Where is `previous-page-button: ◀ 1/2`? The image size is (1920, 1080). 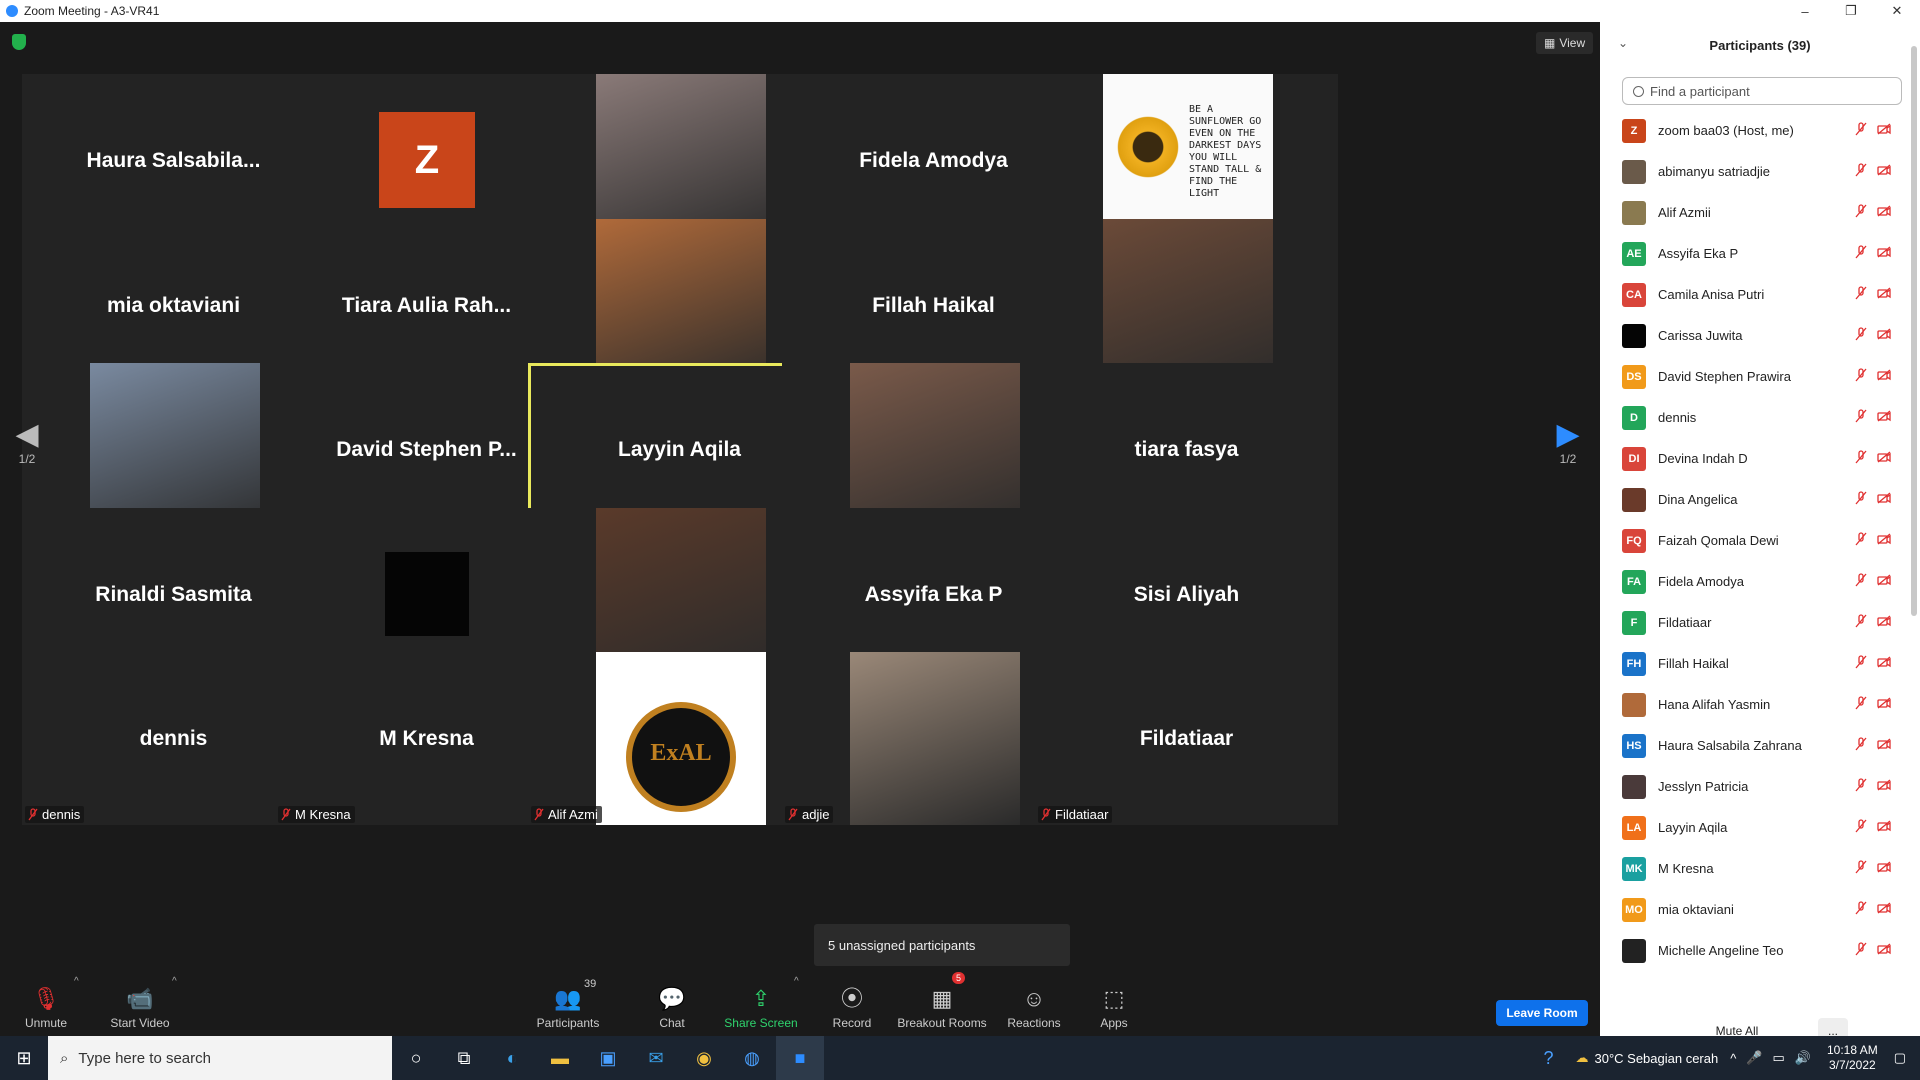
previous-page-button: ◀ 1/2 is located at coordinates (27, 442).